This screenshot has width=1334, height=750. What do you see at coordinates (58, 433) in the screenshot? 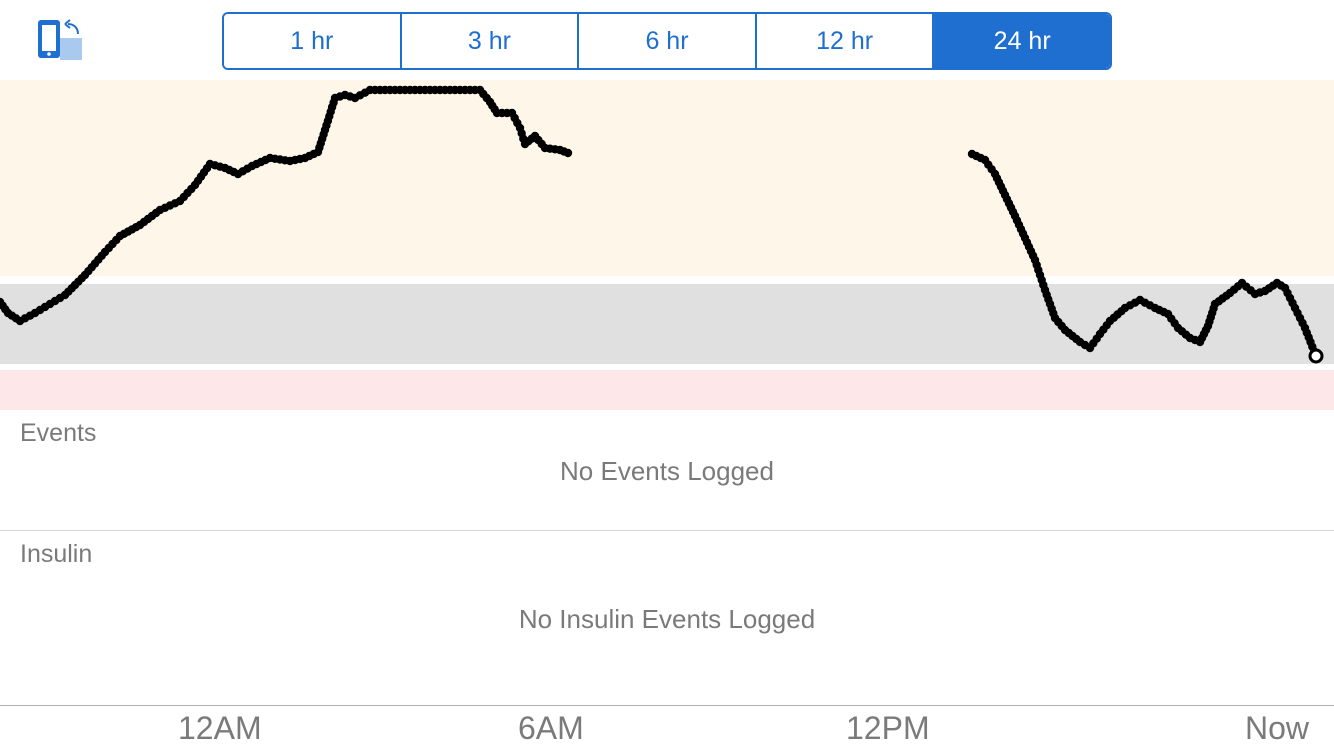
I see `events-title: Events` at bounding box center [58, 433].